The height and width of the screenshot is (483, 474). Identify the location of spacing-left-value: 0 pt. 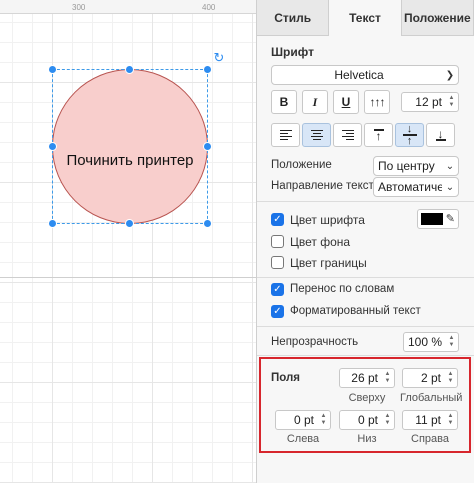
(303, 420).